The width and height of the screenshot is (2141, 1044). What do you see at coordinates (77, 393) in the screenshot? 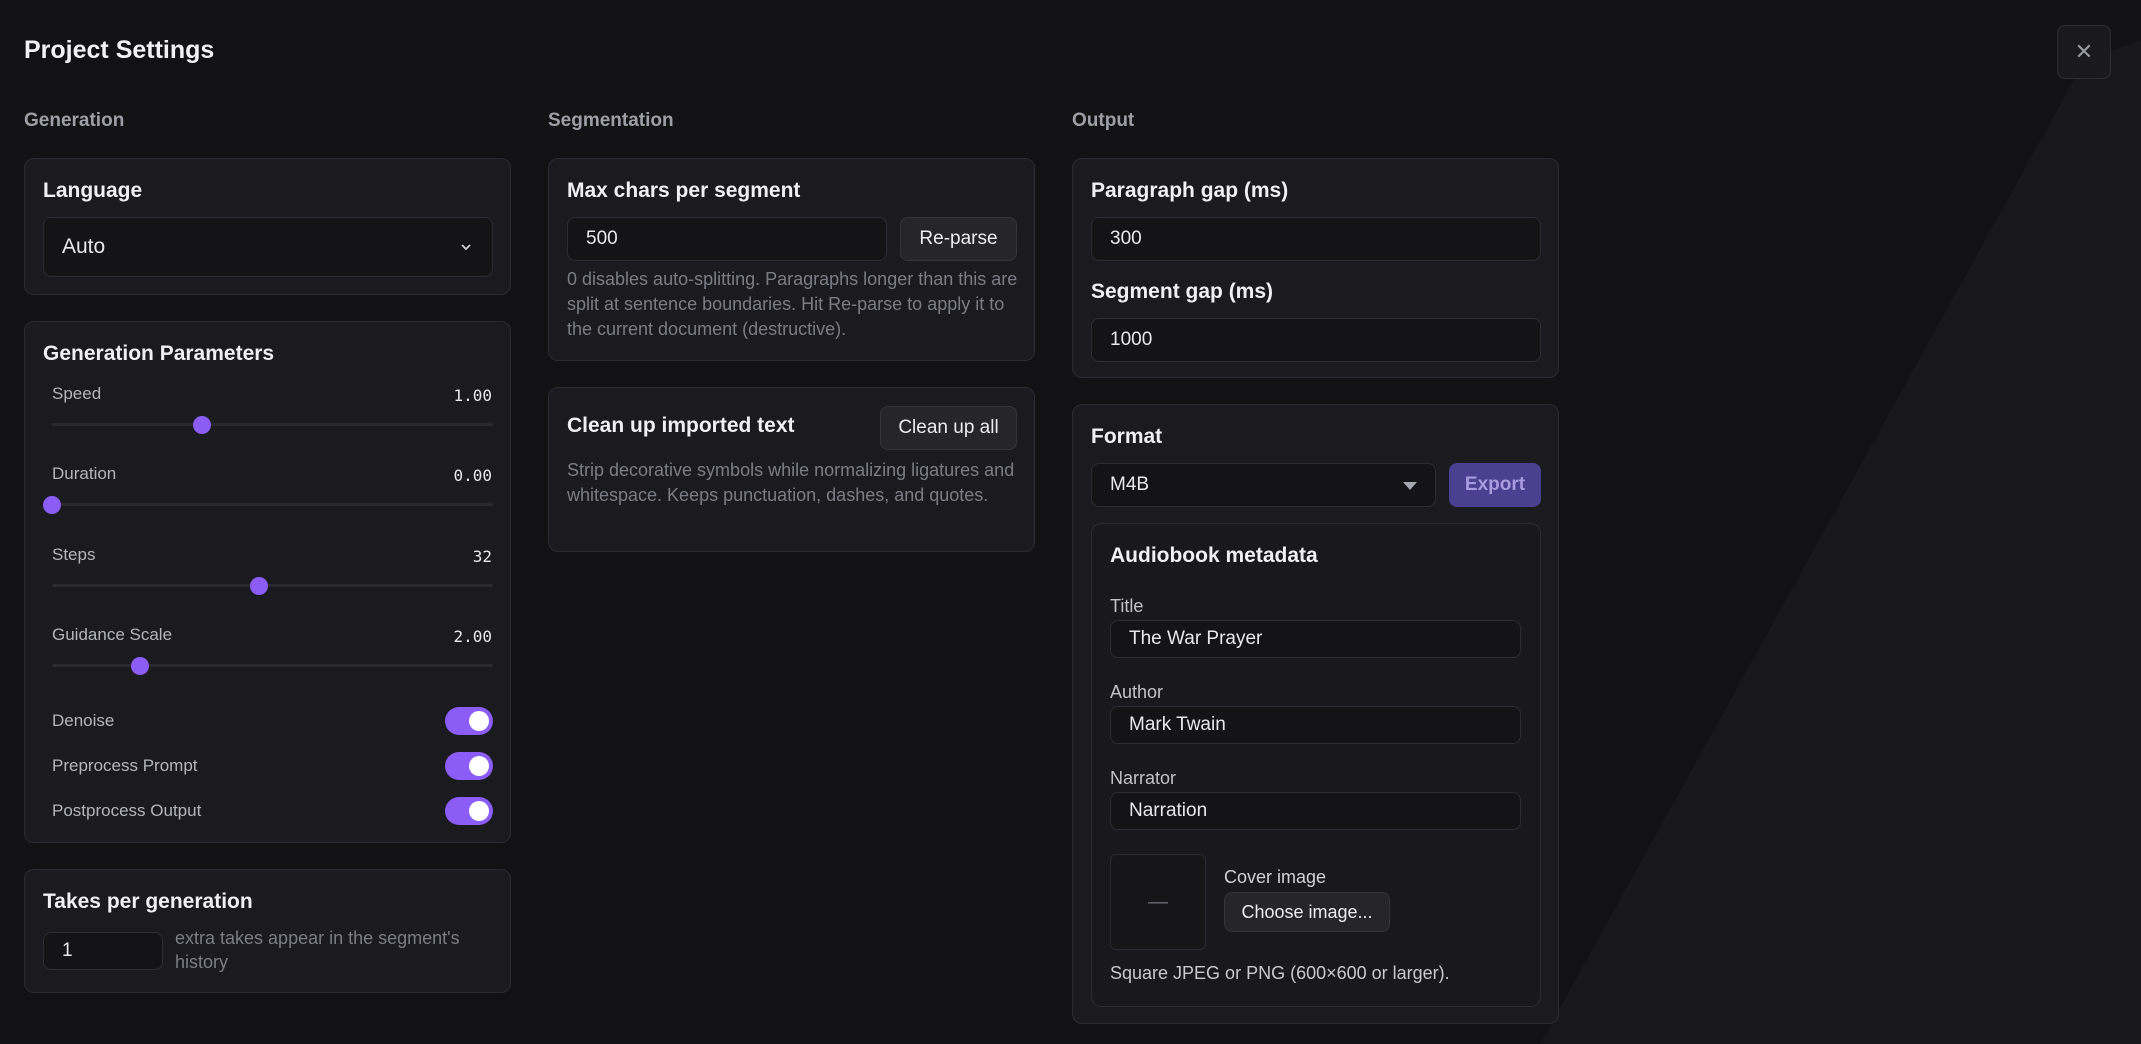
I see `slider-label: Speed` at bounding box center [77, 393].